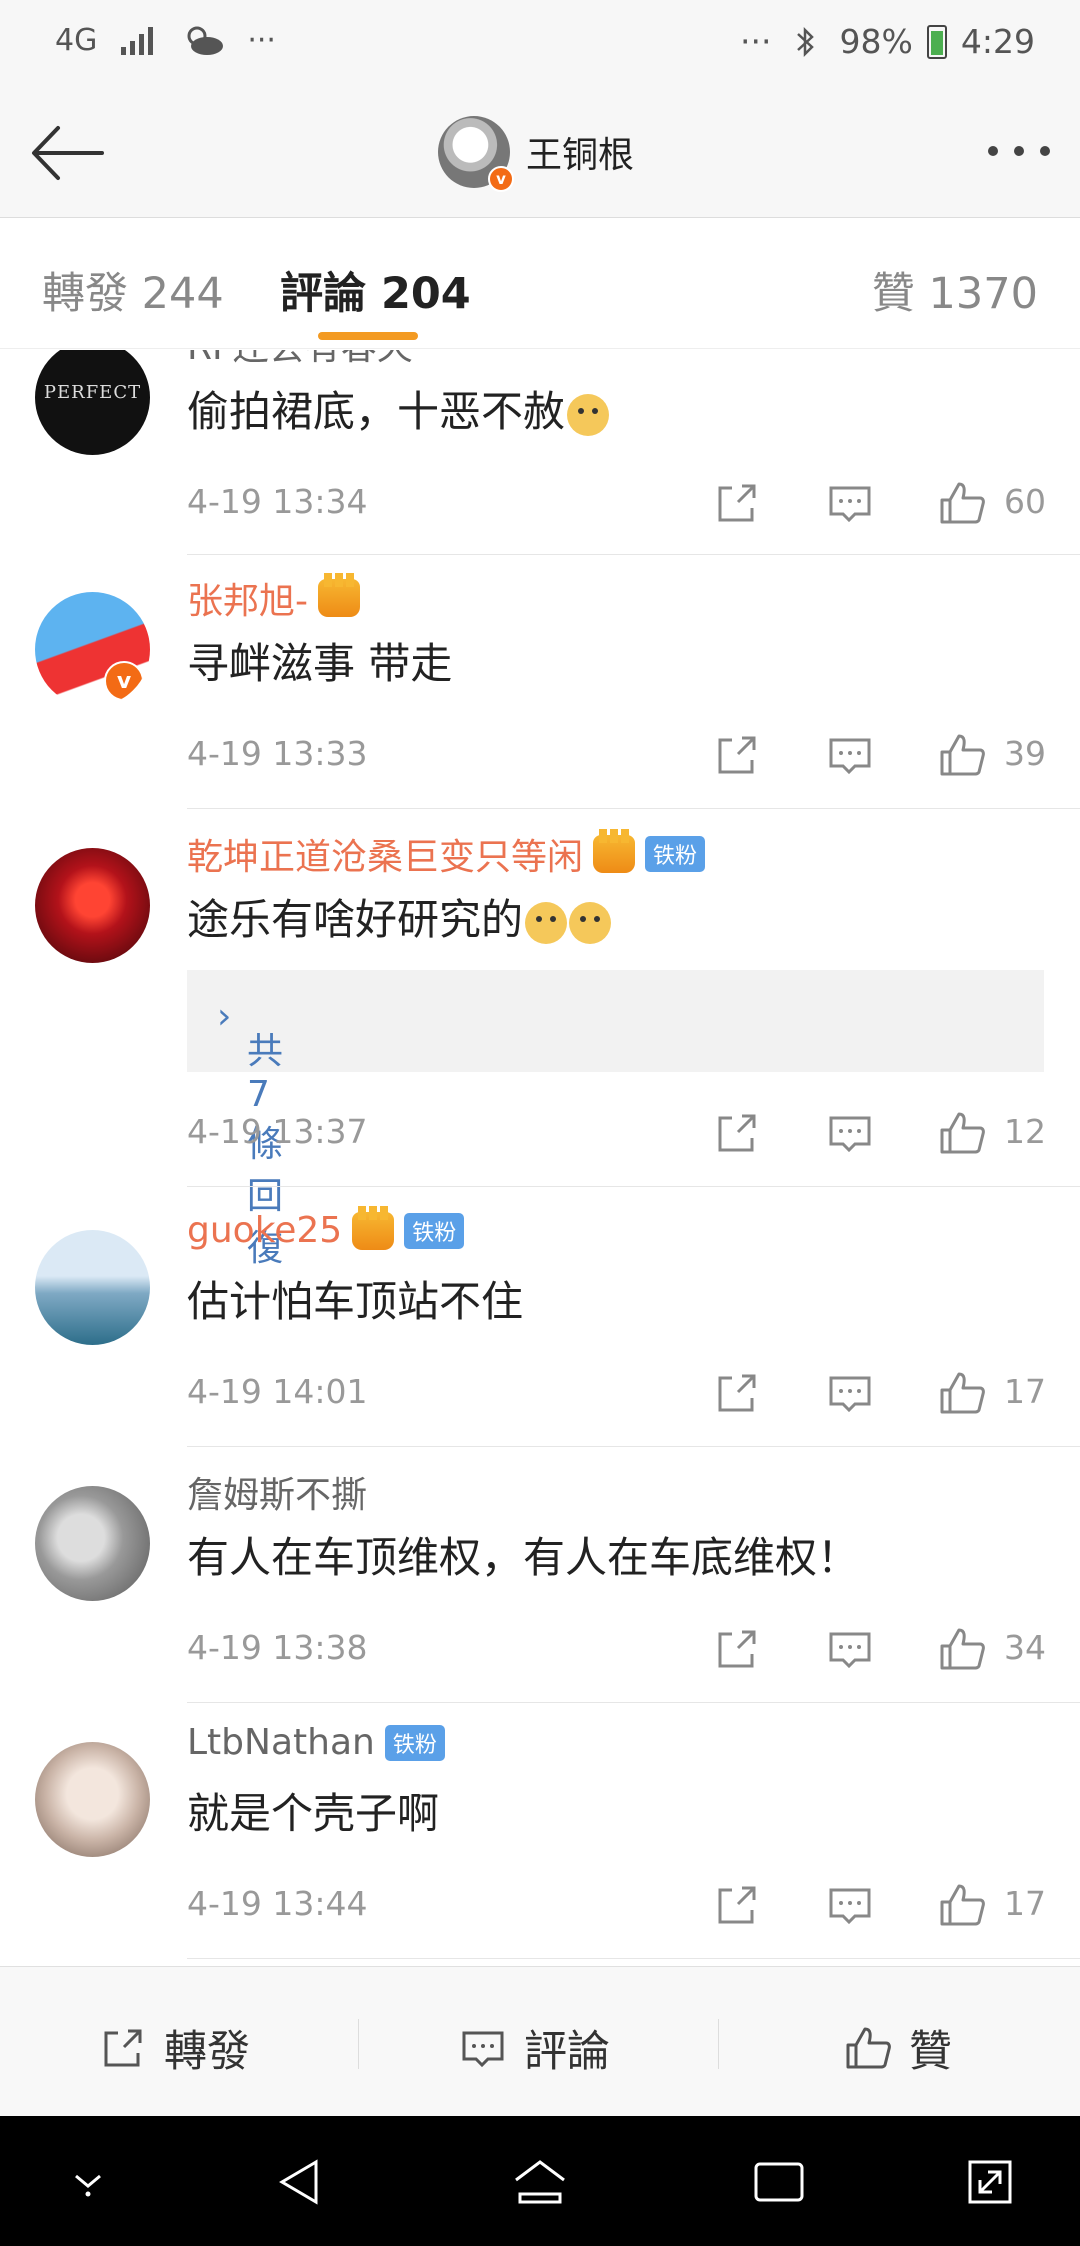 The image size is (1080, 2246). I want to click on comment-username: 张邦旭-, so click(273, 598).